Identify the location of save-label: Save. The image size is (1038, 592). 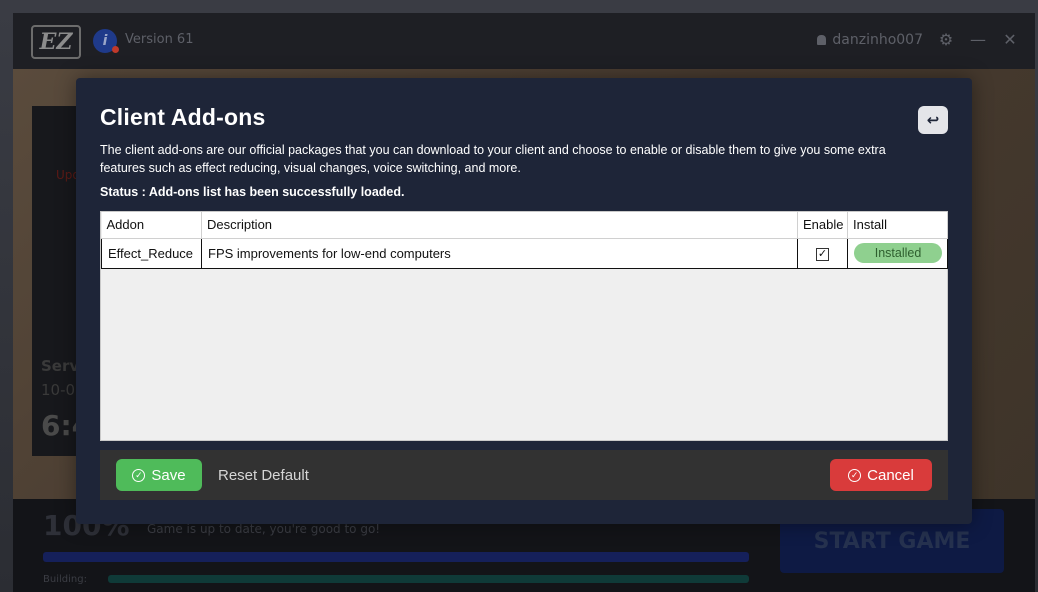
(168, 475).